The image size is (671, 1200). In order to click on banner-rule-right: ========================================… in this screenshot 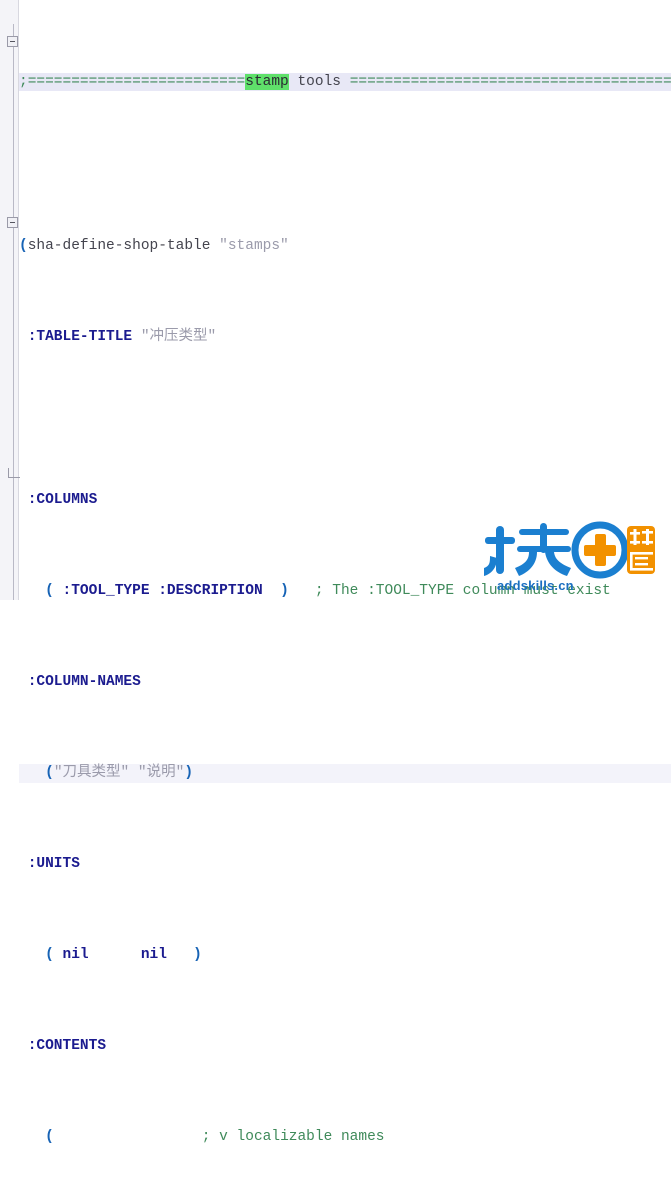, I will do `click(510, 81)`.